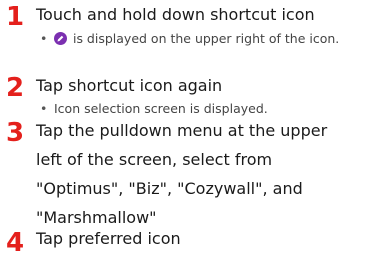  Describe the element at coordinates (15, 133) in the screenshot. I see `step-number: 3` at that location.